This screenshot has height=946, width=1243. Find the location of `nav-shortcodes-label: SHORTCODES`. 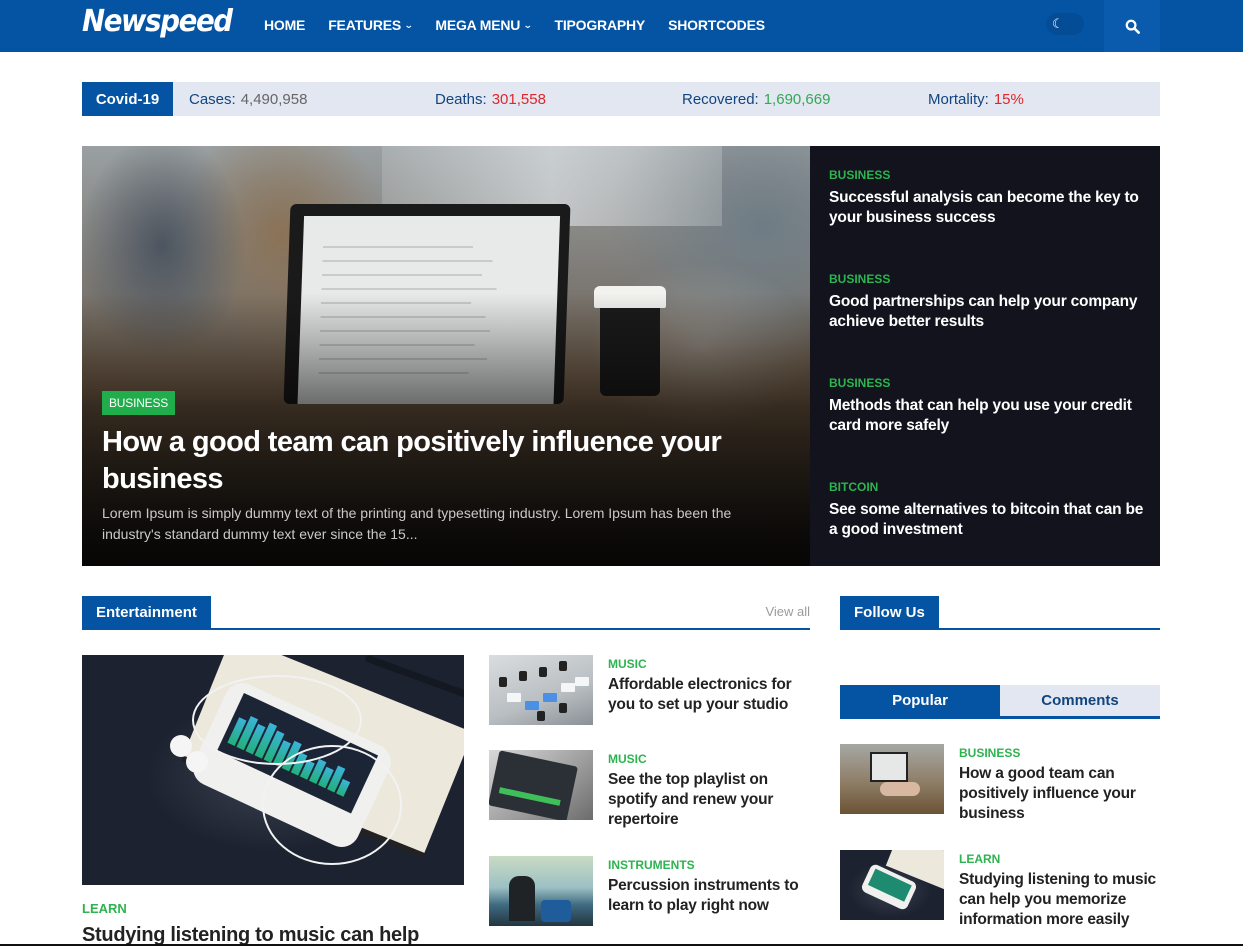

nav-shortcodes-label: SHORTCODES is located at coordinates (716, 25).